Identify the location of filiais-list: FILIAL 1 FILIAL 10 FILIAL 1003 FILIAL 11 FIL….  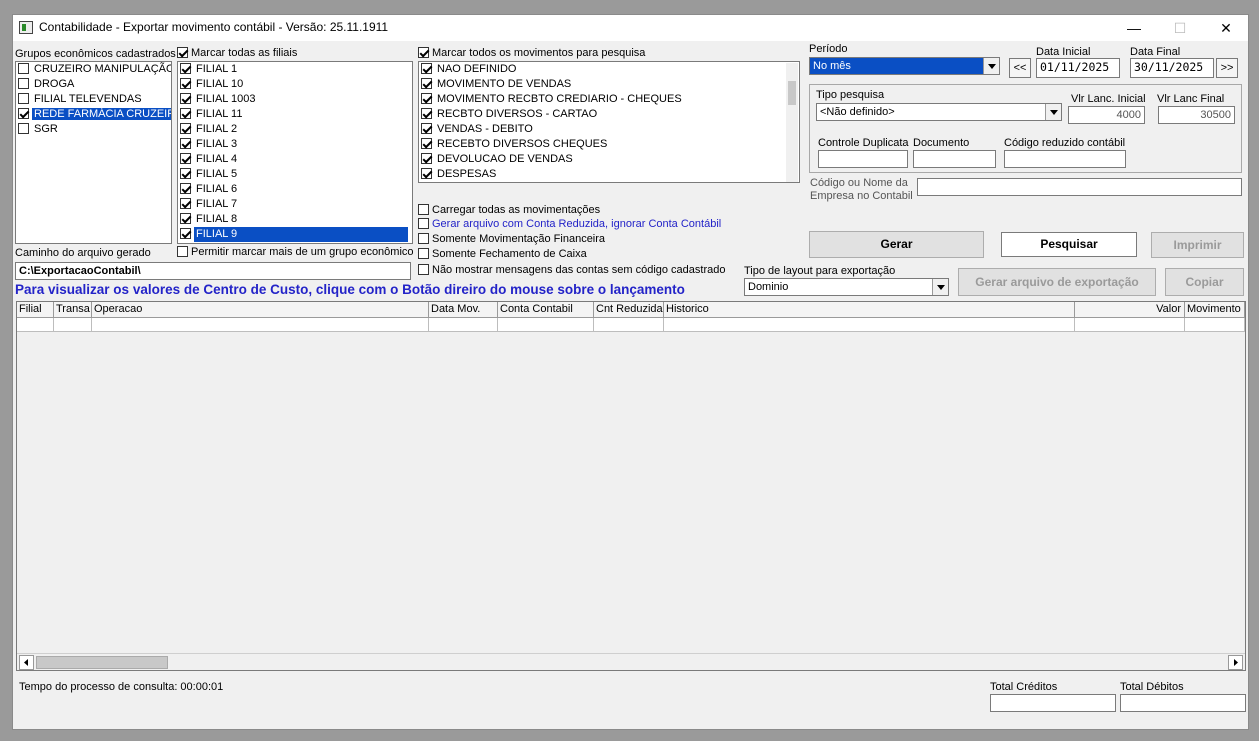
(295, 152).